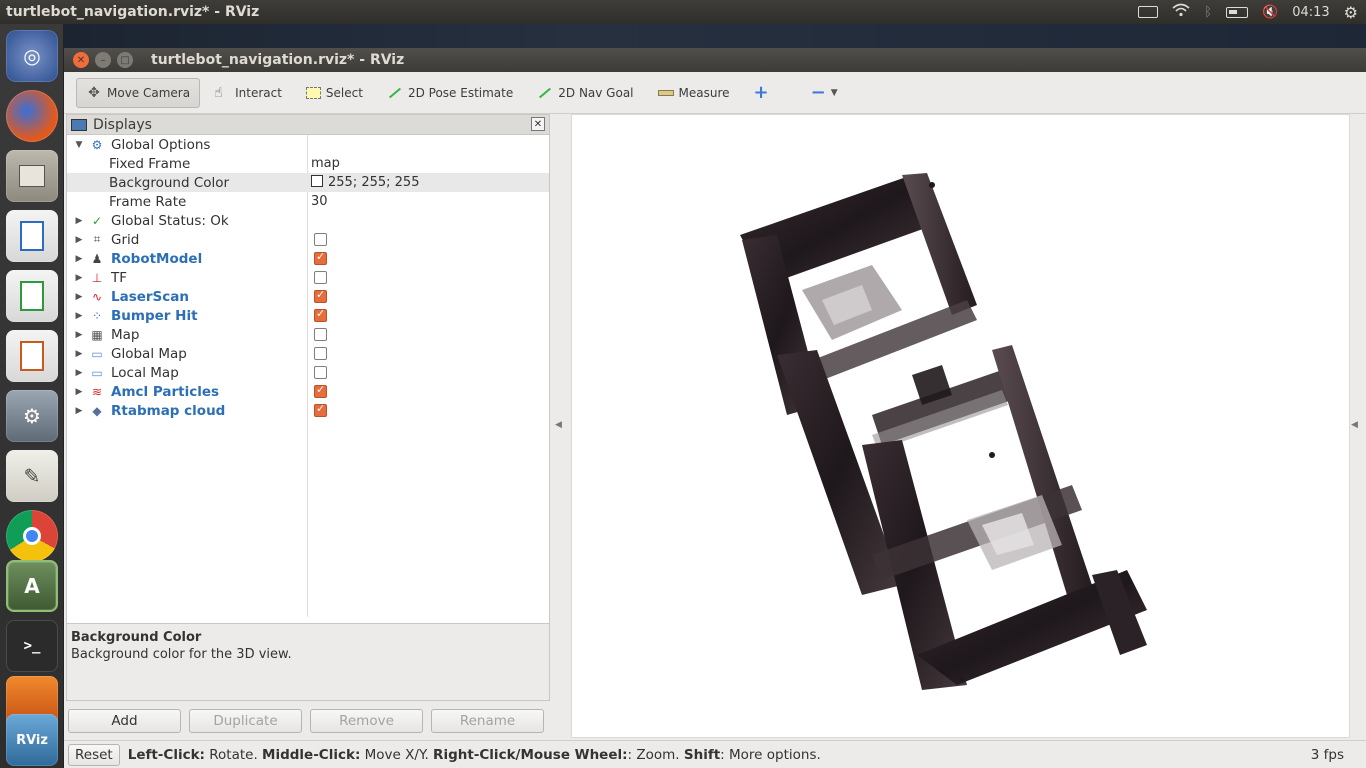 This screenshot has width=1366, height=768. I want to click on tree-row-background-color: Background Color 255; 255; 255, so click(308, 182).